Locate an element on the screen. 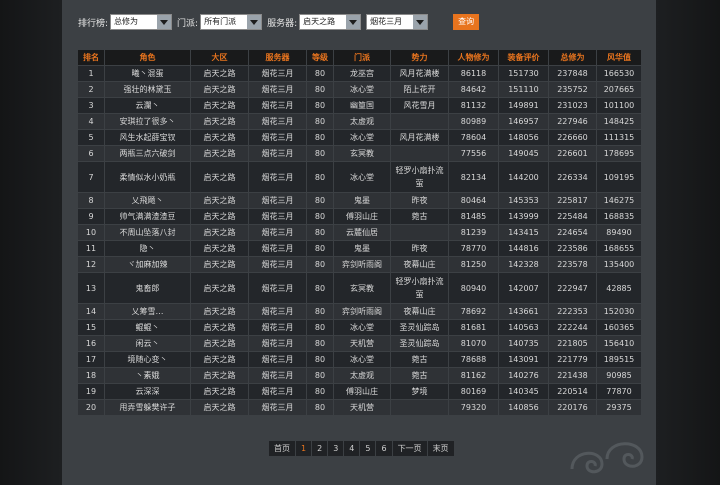 This screenshot has width=720, height=485. cell-faction is located at coordinates (419, 407).